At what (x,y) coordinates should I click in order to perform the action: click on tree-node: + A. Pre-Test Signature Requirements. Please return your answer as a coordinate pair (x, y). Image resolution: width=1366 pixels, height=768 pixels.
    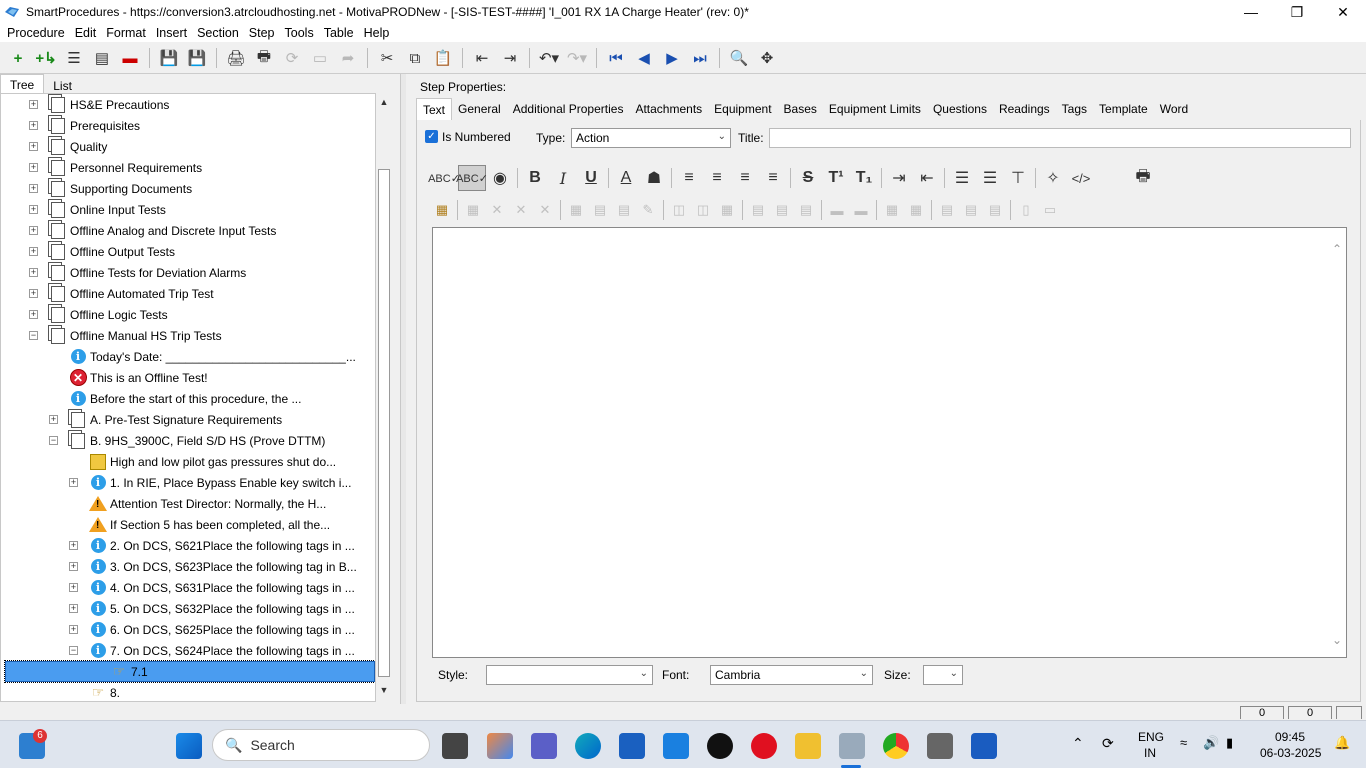
    Looking at the image, I should click on (165, 419).